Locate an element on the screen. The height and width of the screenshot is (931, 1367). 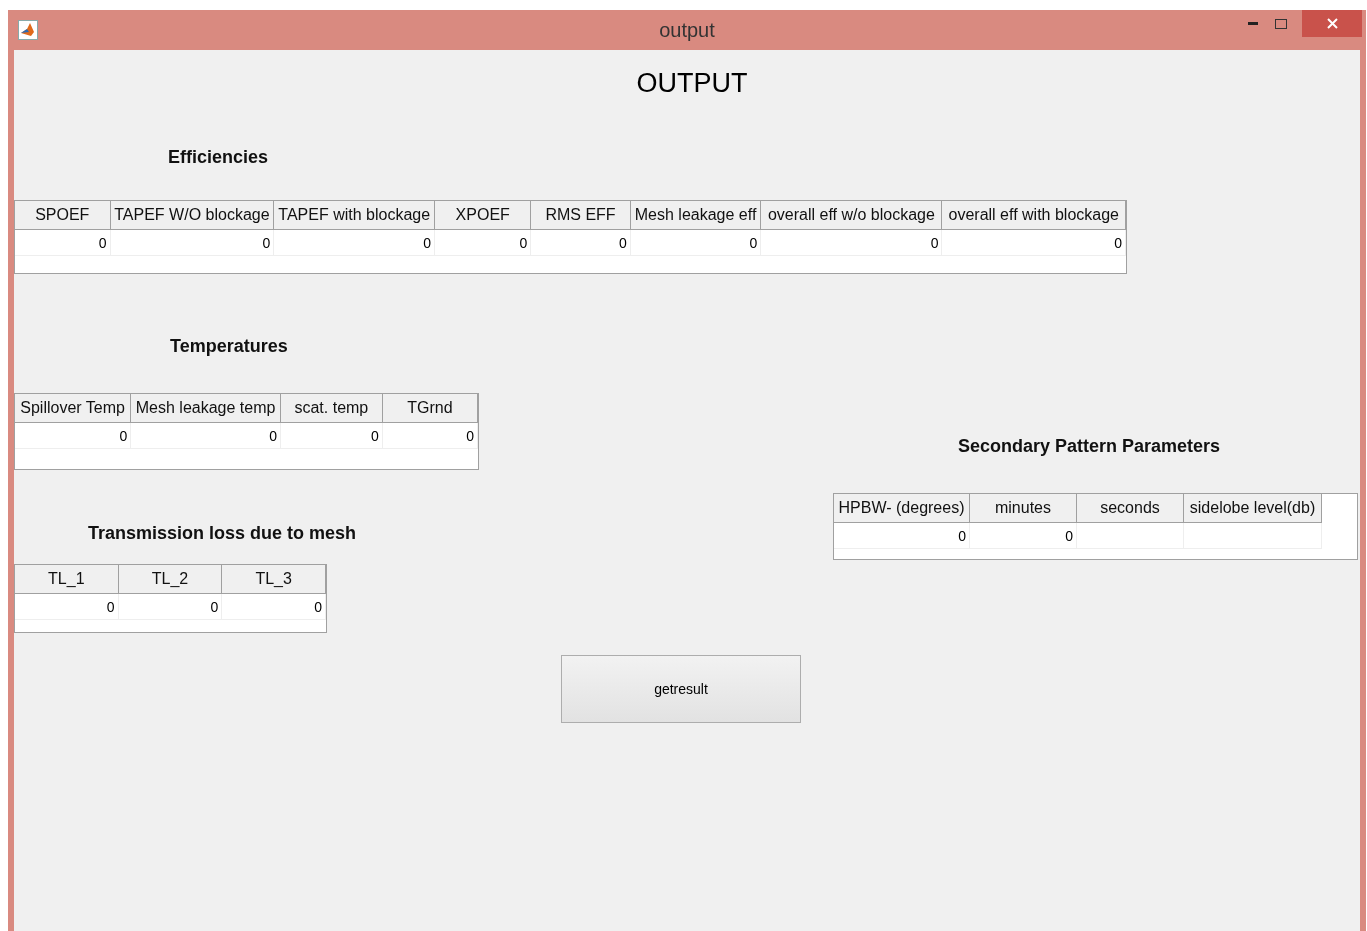
column-header: TGrnd is located at coordinates (430, 408).